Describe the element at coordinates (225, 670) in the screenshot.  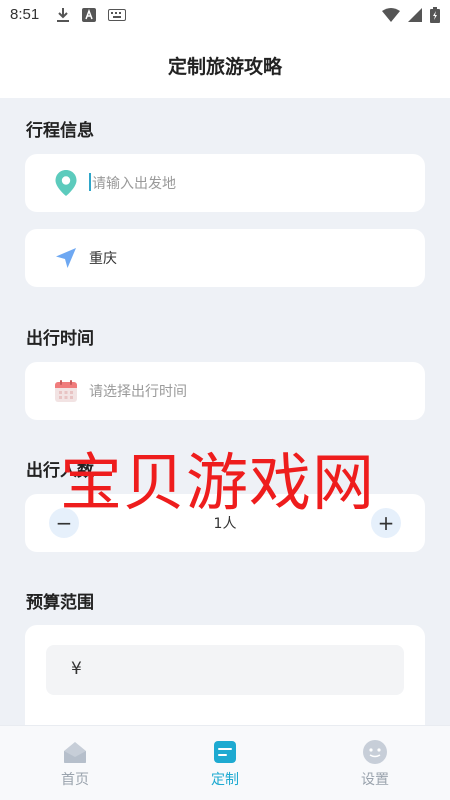
I see `budget-input: ¥` at that location.